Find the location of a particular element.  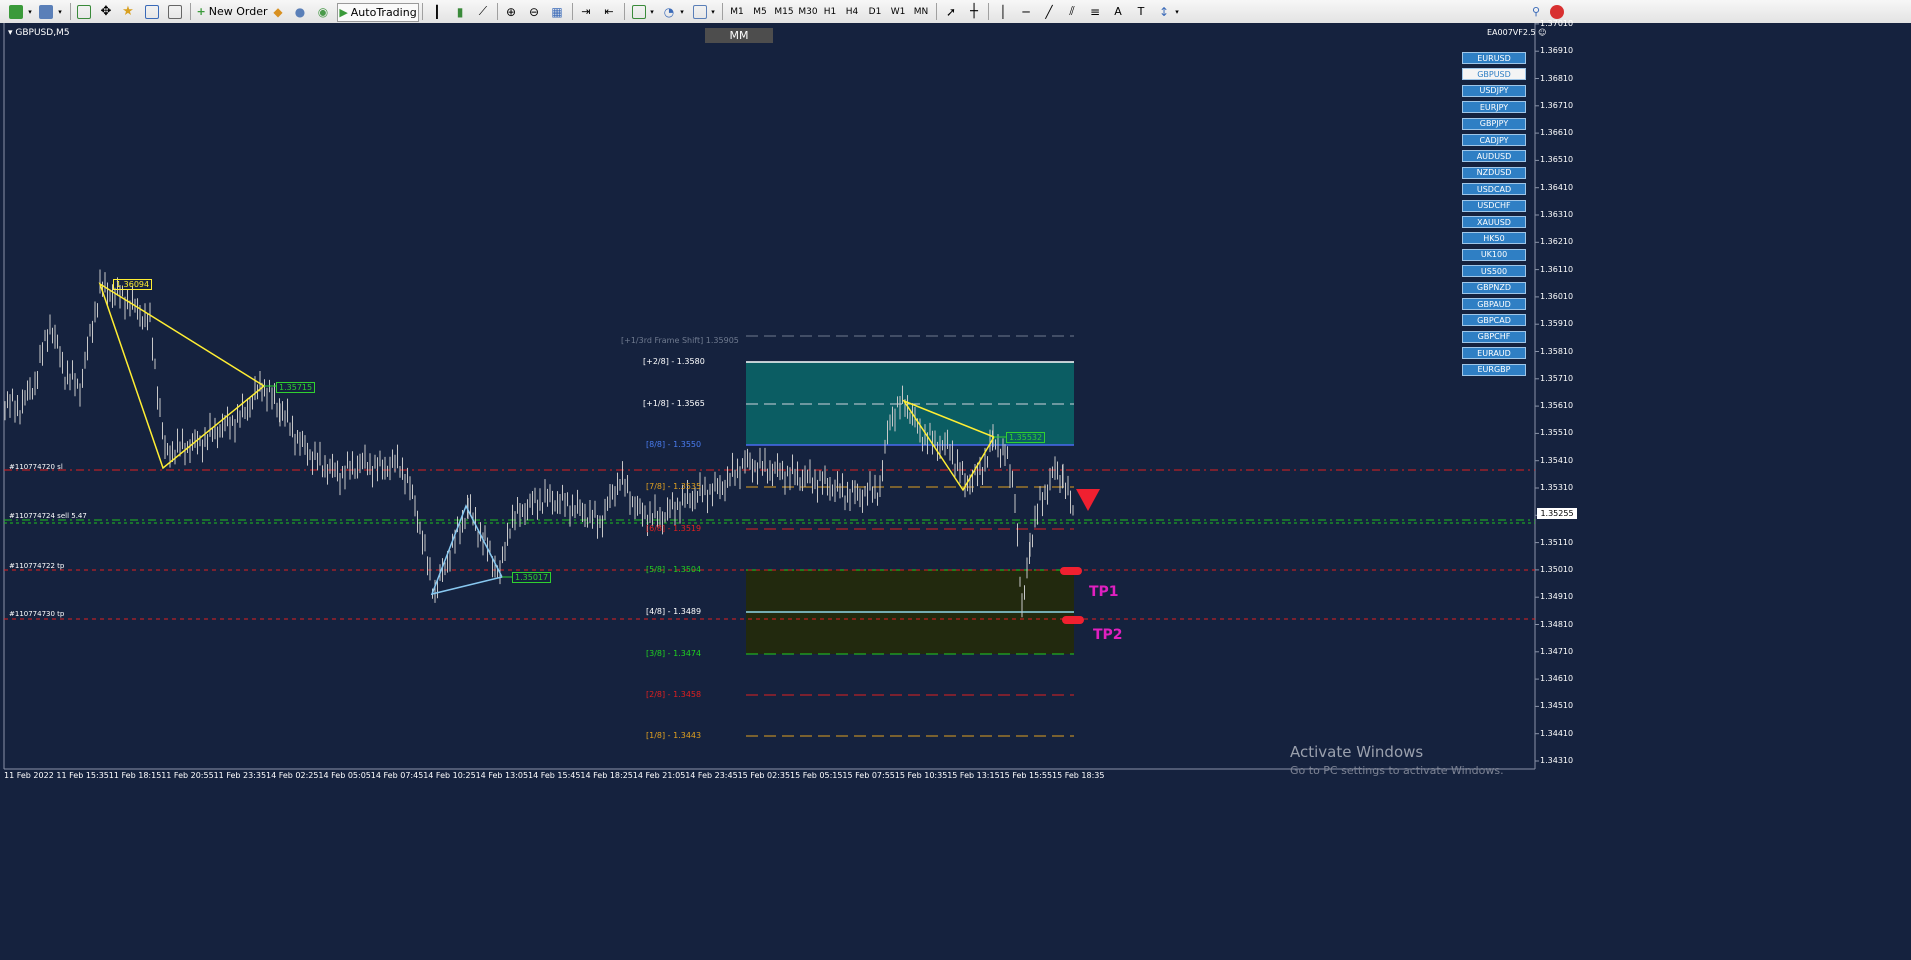

pair-button-hk50: HK50 is located at coordinates (1494, 238).